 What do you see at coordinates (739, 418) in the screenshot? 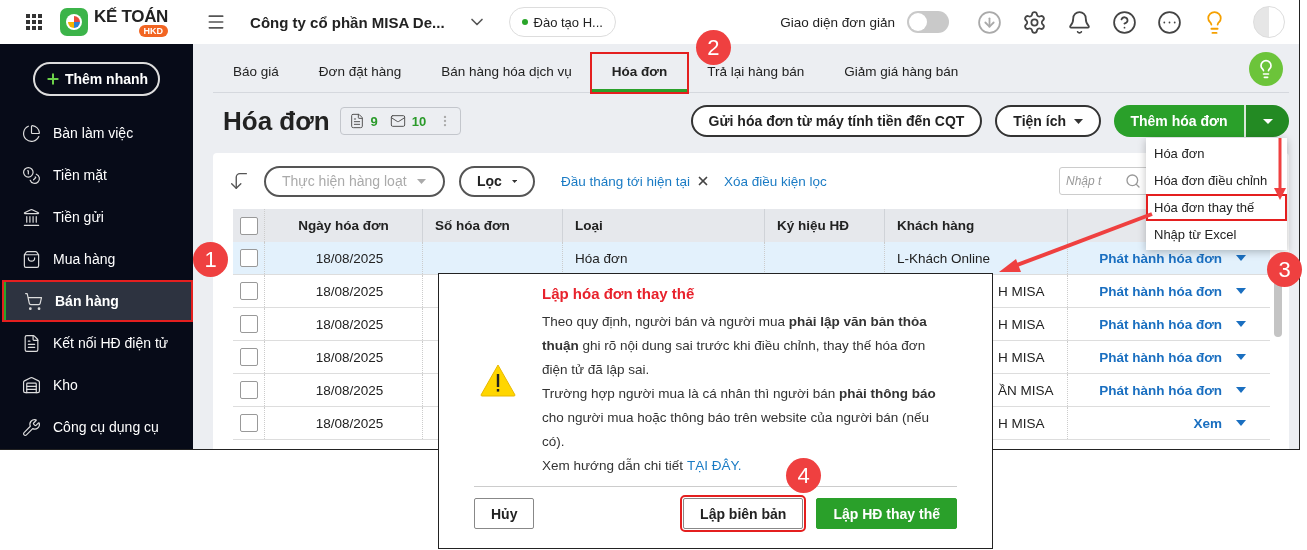
I see `dialog-paragraph: Trường hợp người mua là cá nhân thì người bán phải thông báo cho người mua hoặc thông báo trên website của người bán (nếu có).` at bounding box center [739, 418].